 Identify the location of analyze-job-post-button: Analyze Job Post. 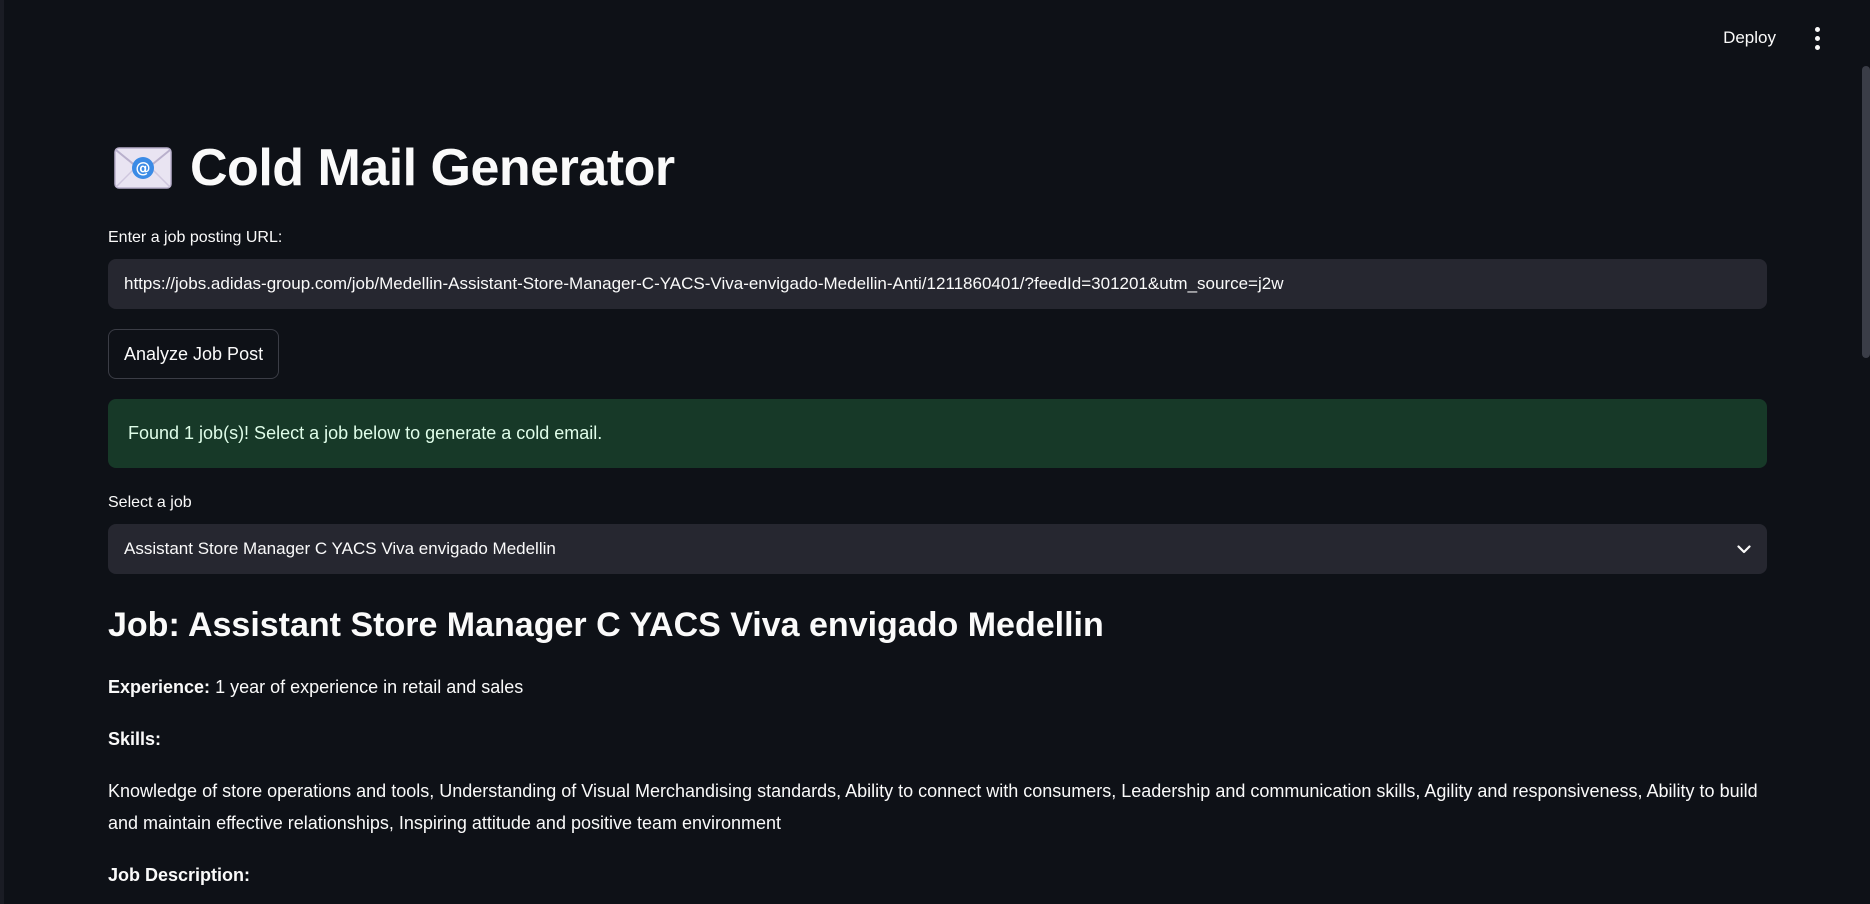
(194, 354).